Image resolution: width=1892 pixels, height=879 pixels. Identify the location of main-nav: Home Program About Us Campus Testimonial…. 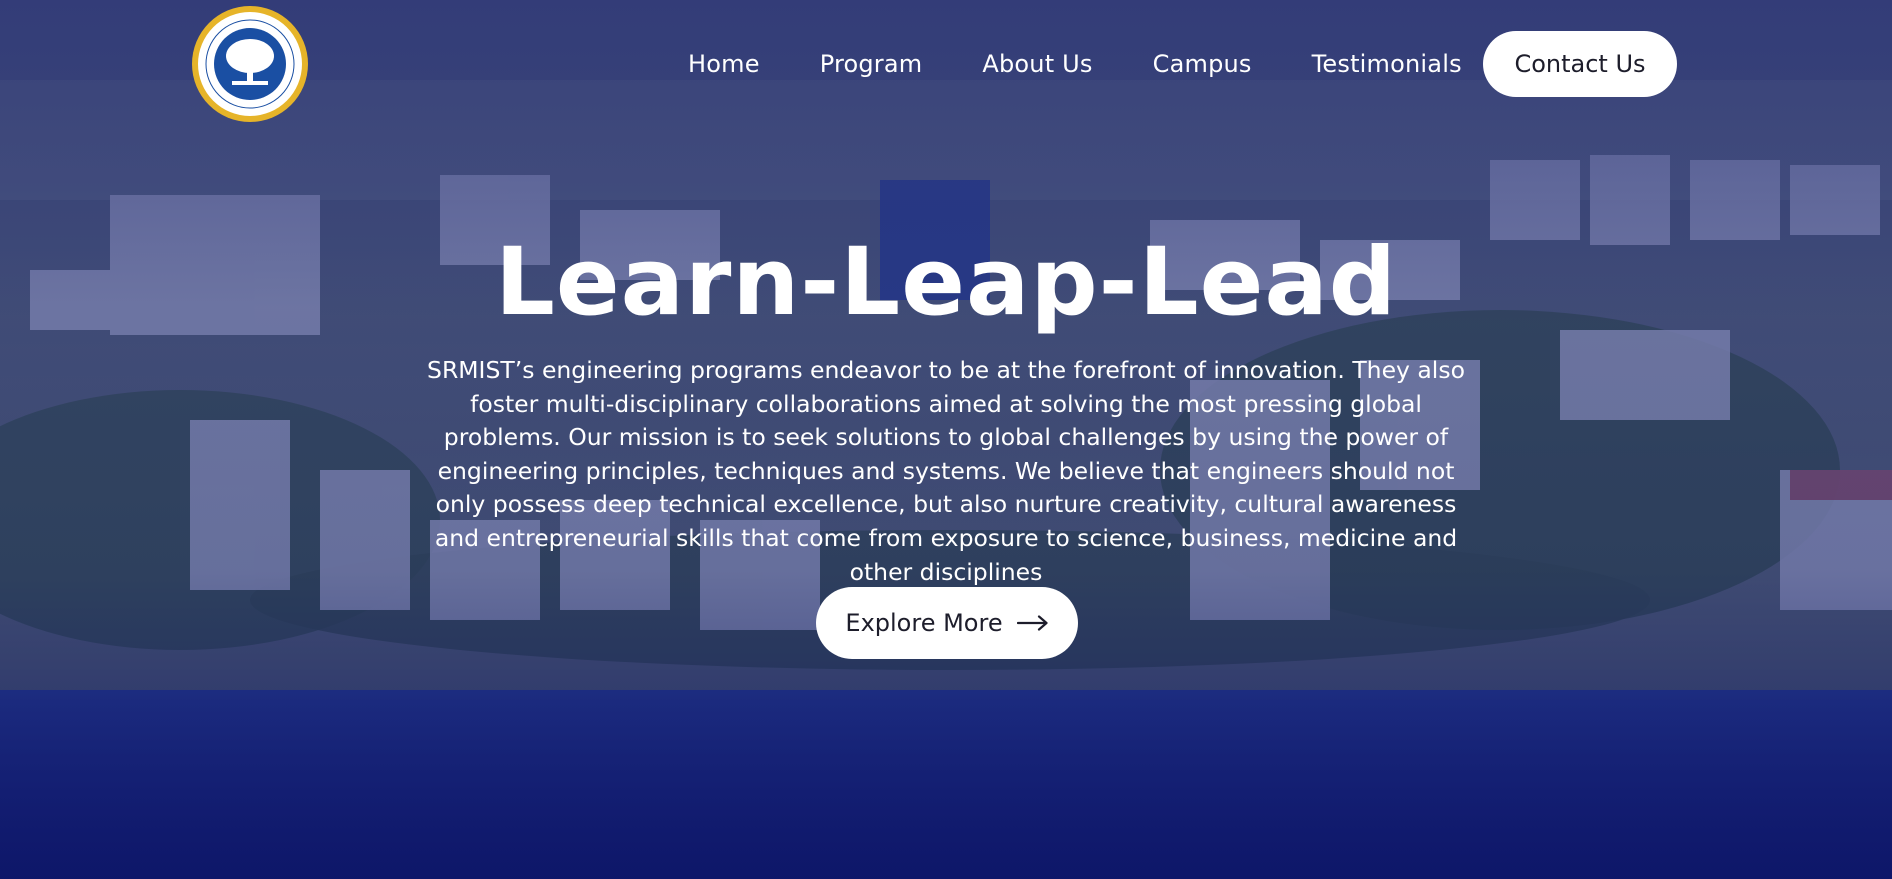
(1105, 64).